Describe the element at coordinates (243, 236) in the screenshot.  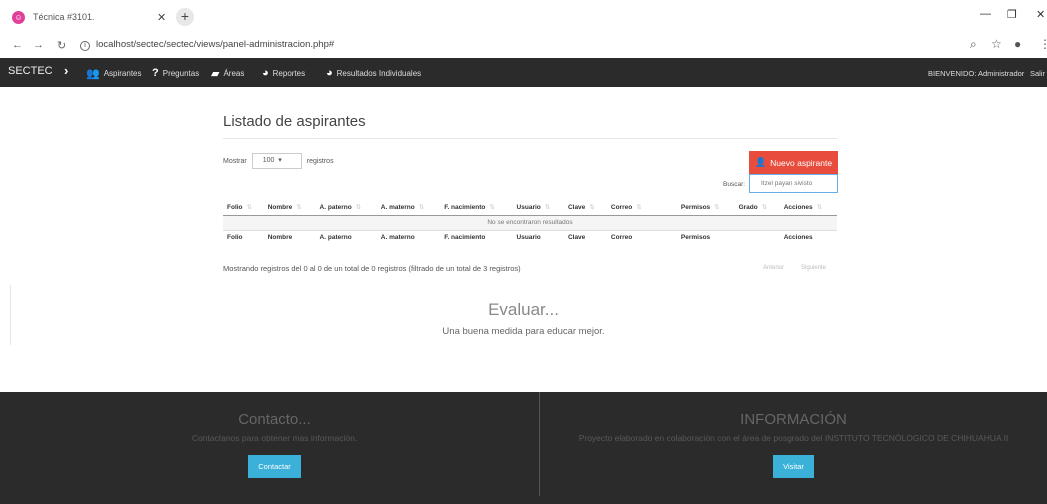
I see `footer-col: Folio` at that location.